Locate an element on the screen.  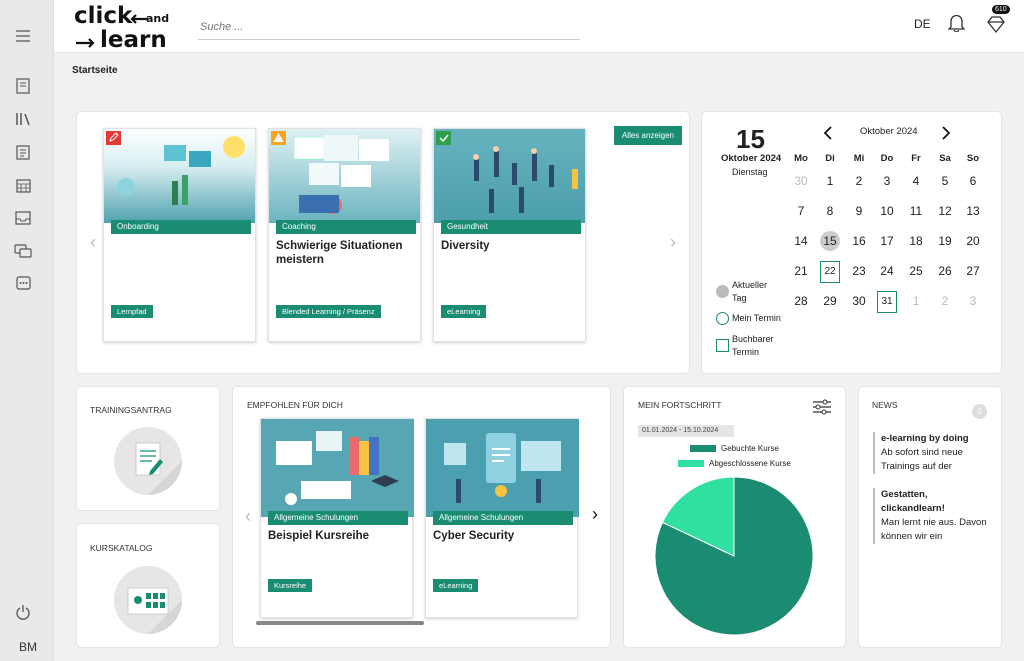
more-icon is located at coordinates (23, 283).